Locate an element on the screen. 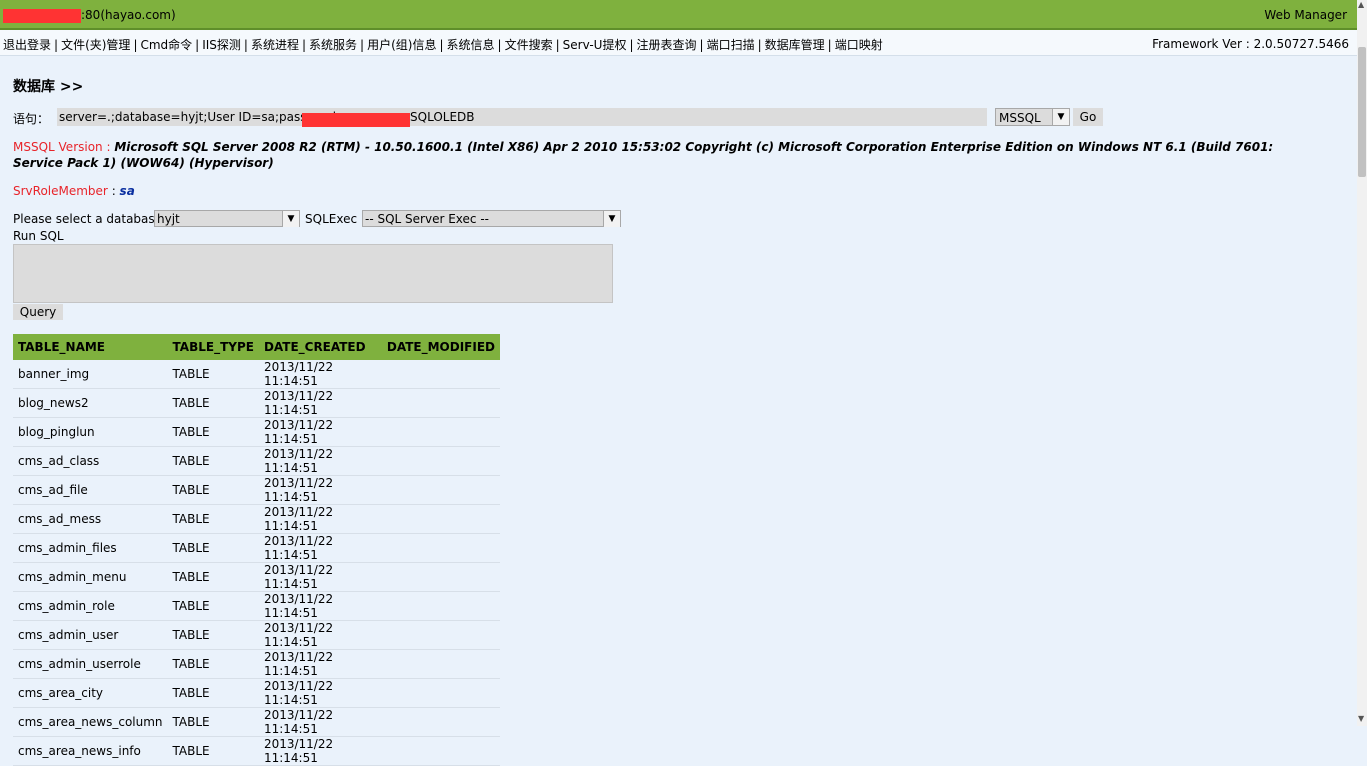 This screenshot has height=766, width=1367. menu-item: 系统进程 is located at coordinates (275, 45).